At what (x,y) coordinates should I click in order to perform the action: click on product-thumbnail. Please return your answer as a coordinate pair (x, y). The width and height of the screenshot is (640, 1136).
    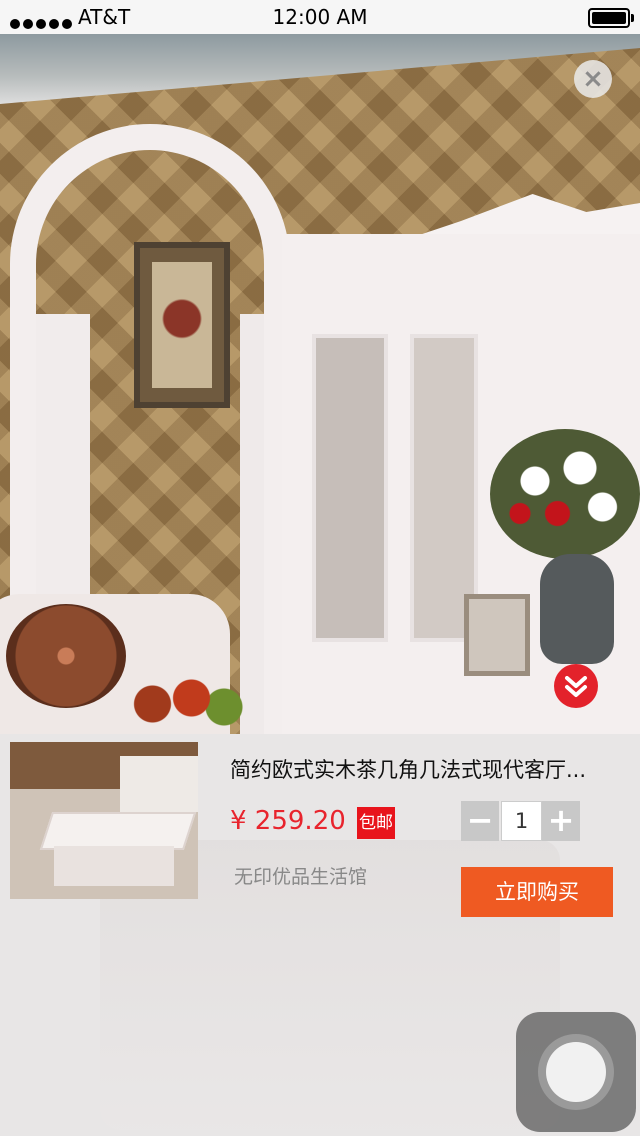
    Looking at the image, I should click on (104, 820).